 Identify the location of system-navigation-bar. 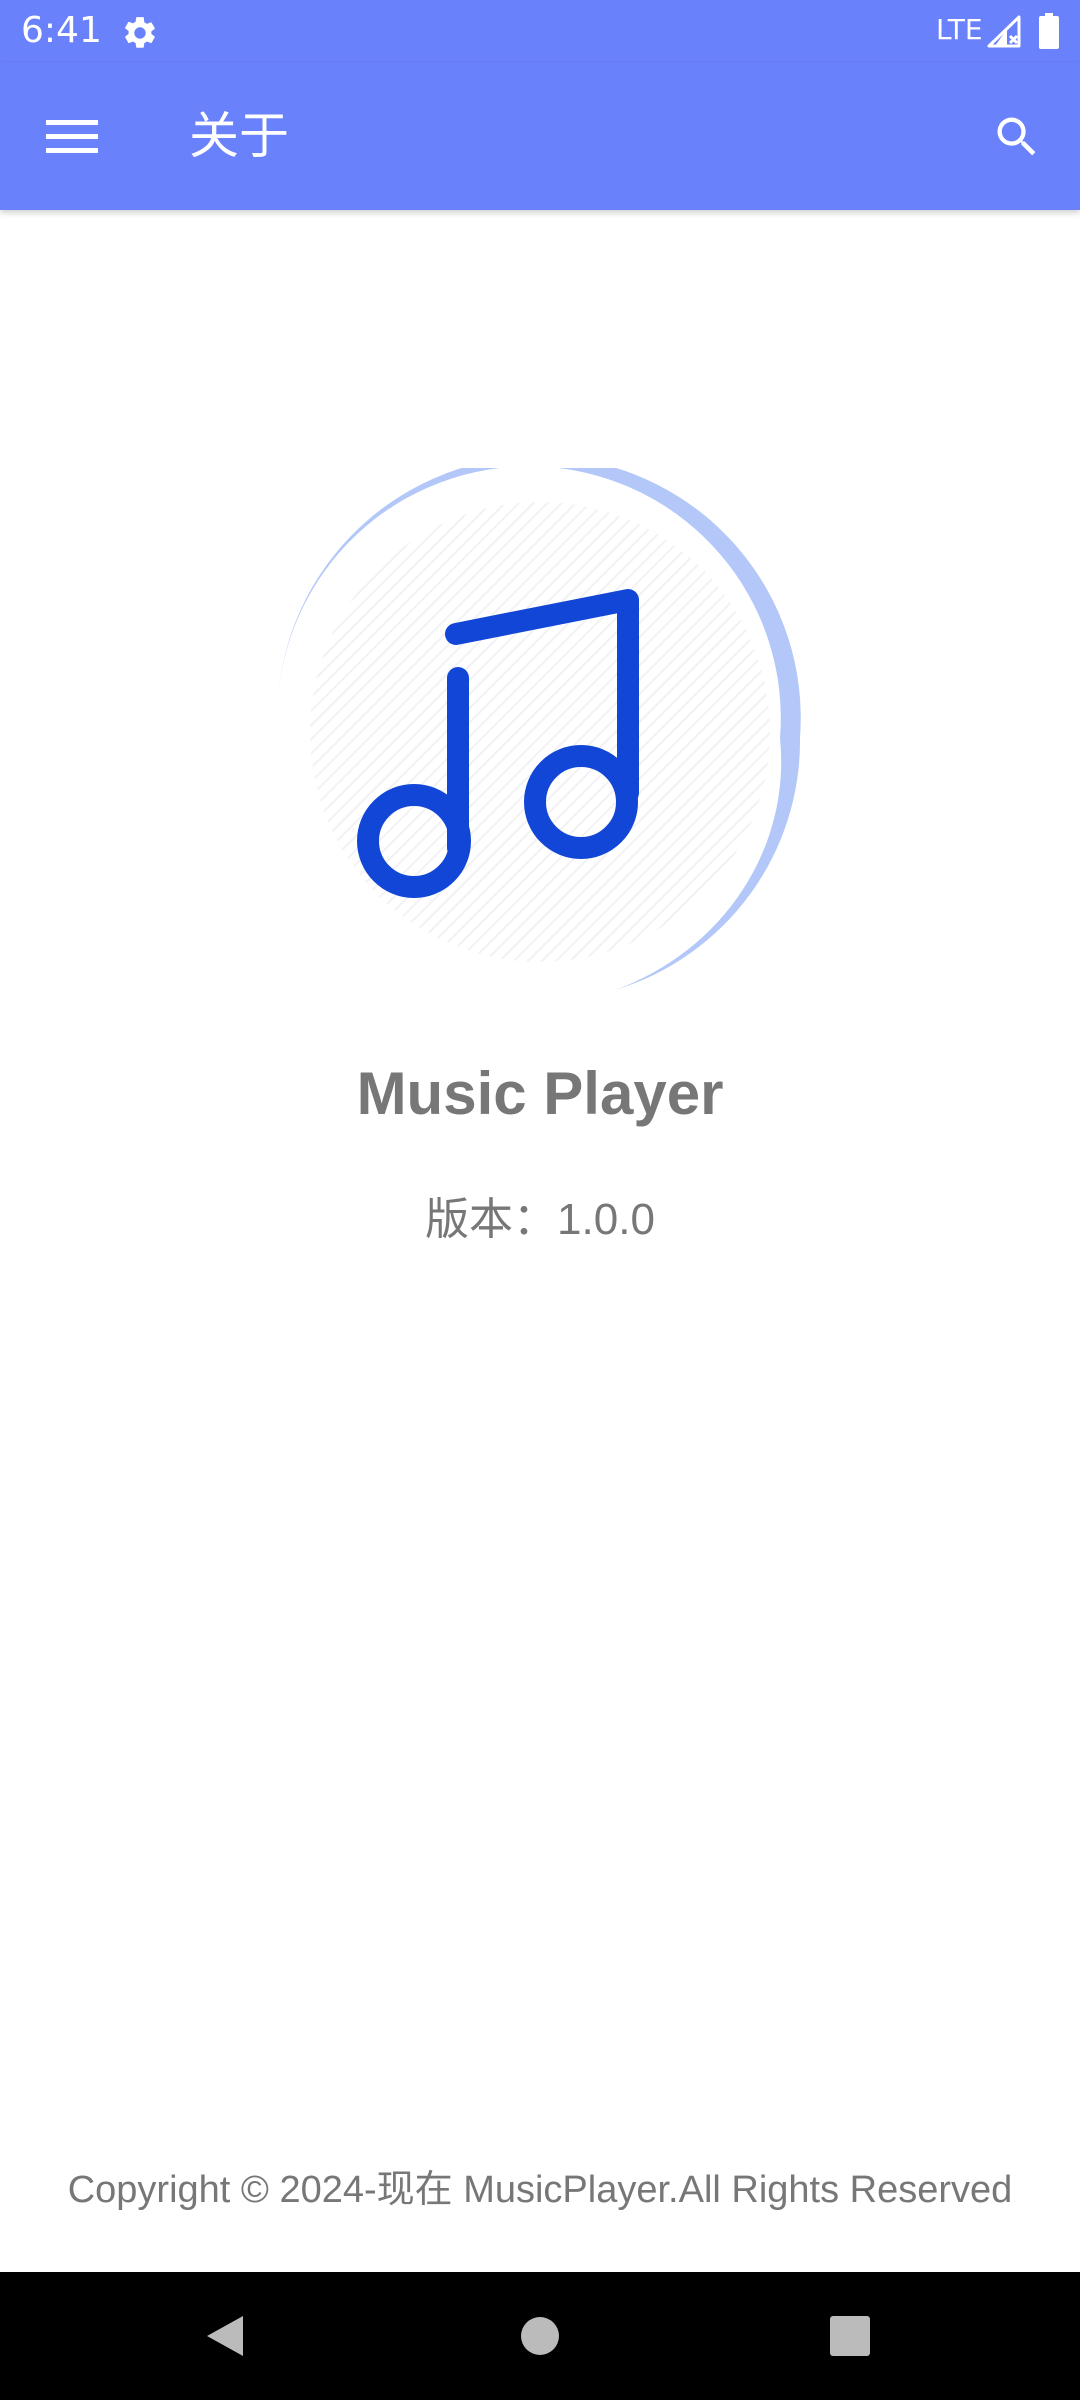
(540, 2336).